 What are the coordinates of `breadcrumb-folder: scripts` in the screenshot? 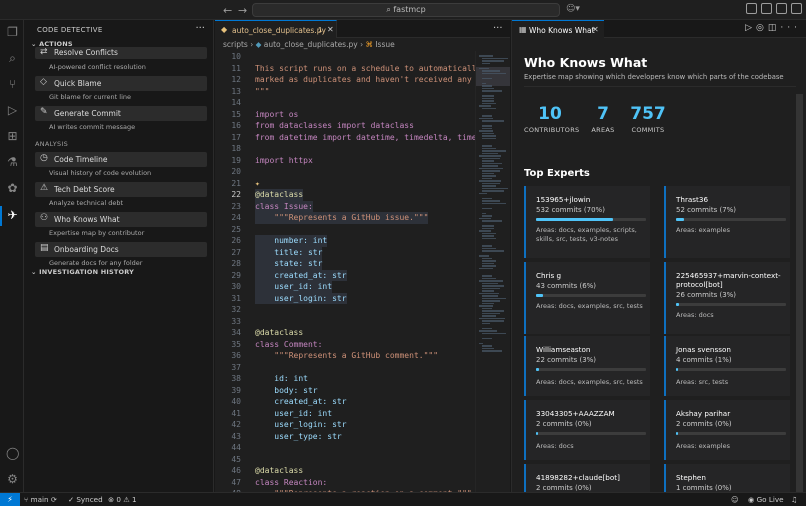 It's located at (235, 44).